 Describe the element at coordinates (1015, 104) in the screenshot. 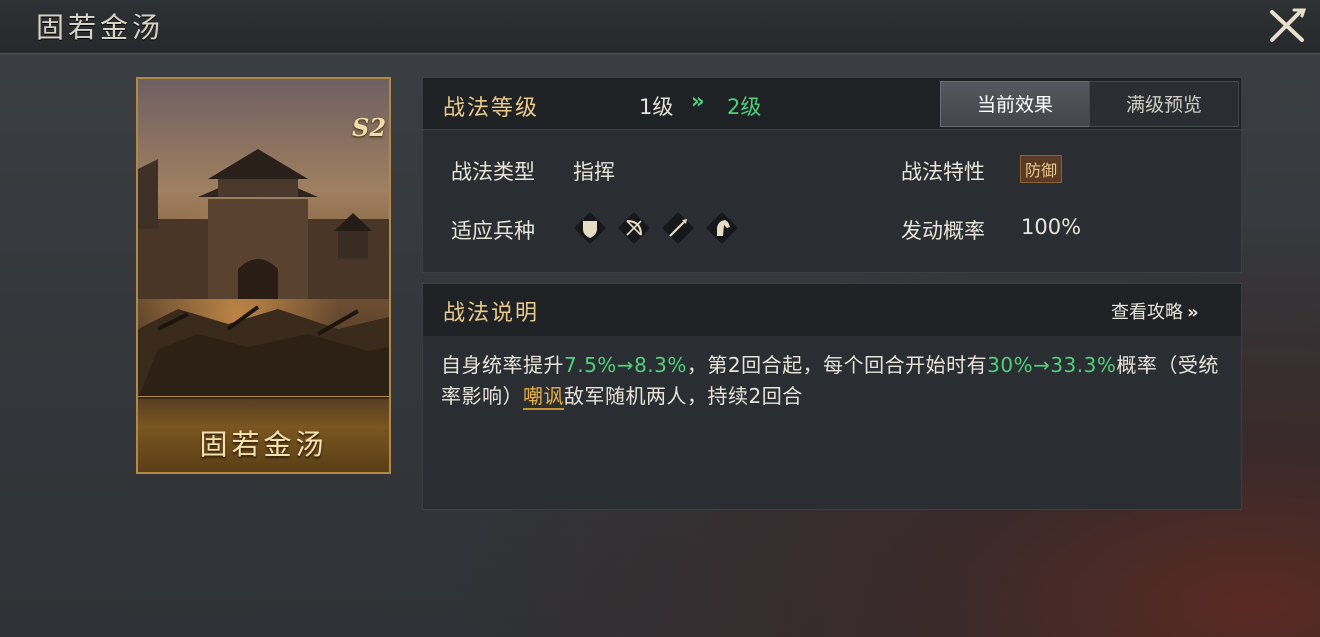

I see `tab-current-effect: 当前效果` at that location.